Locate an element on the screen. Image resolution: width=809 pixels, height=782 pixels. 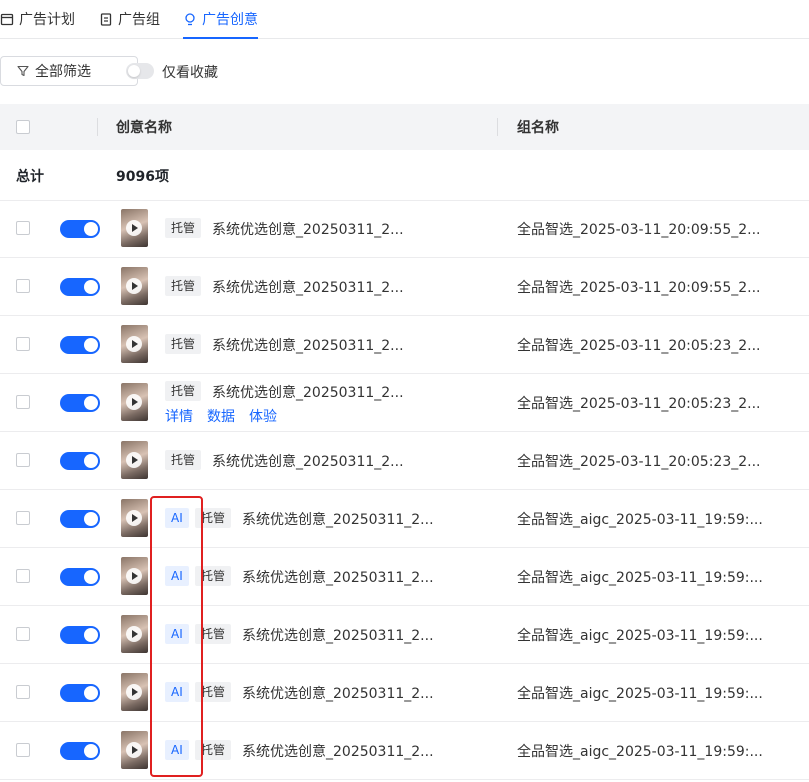
ai-tag-highlight-box is located at coordinates (176, 636).